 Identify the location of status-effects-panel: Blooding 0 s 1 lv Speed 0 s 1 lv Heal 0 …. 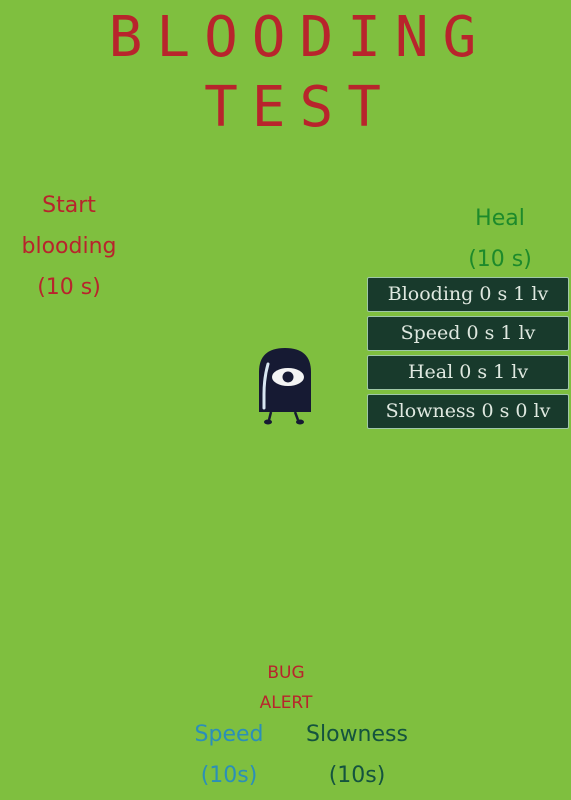
(468, 355).